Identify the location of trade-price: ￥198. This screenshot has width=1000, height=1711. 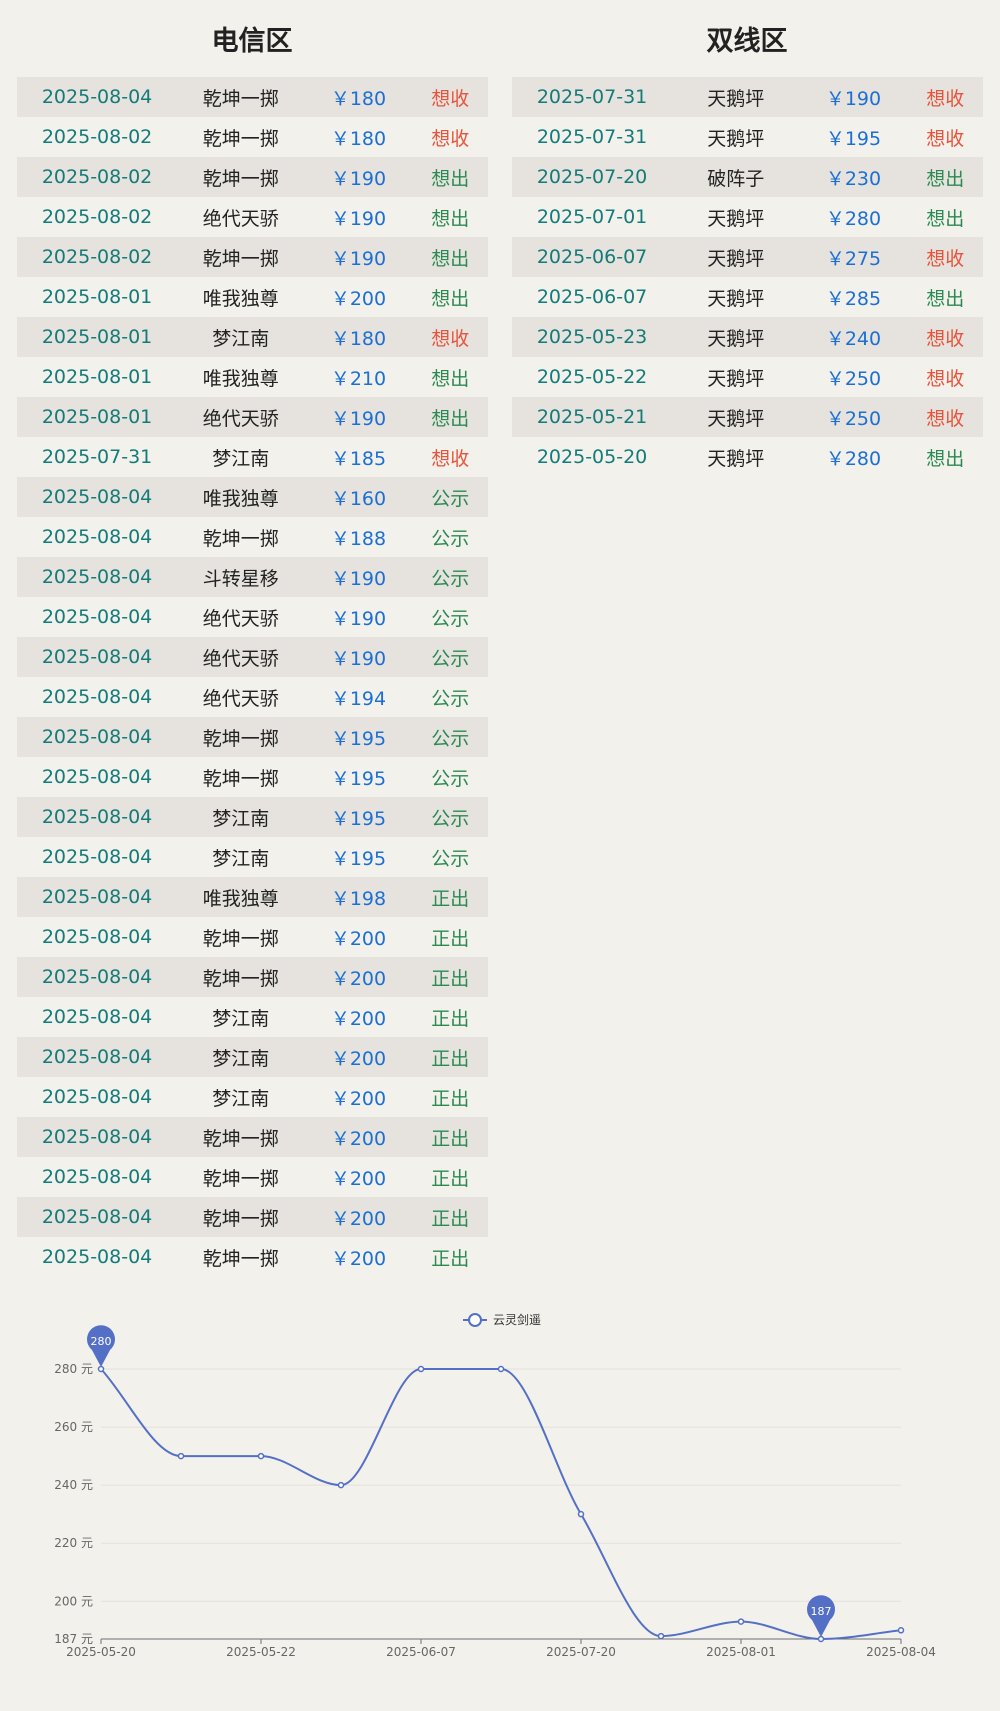
(358, 898).